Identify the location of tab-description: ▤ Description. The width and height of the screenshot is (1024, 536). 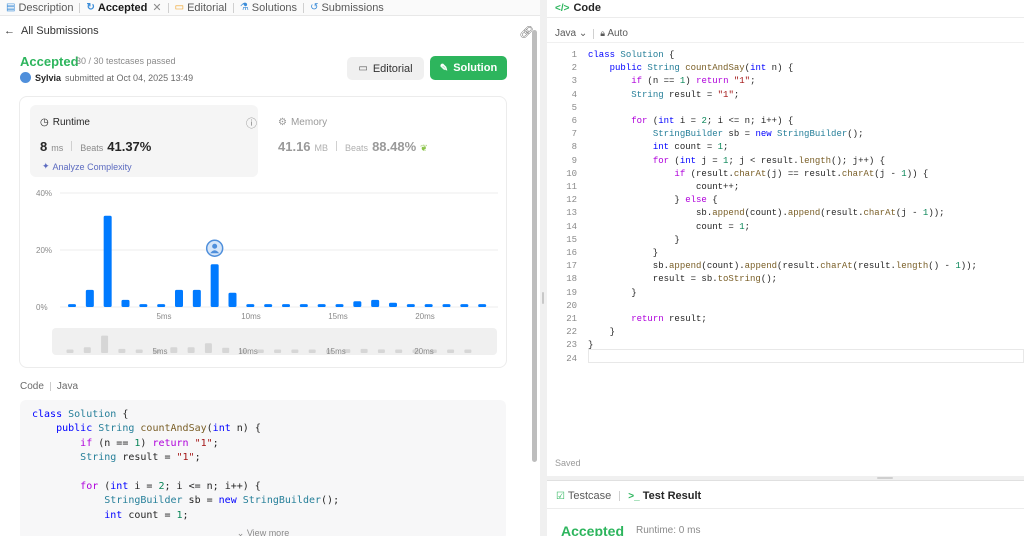
(39, 8).